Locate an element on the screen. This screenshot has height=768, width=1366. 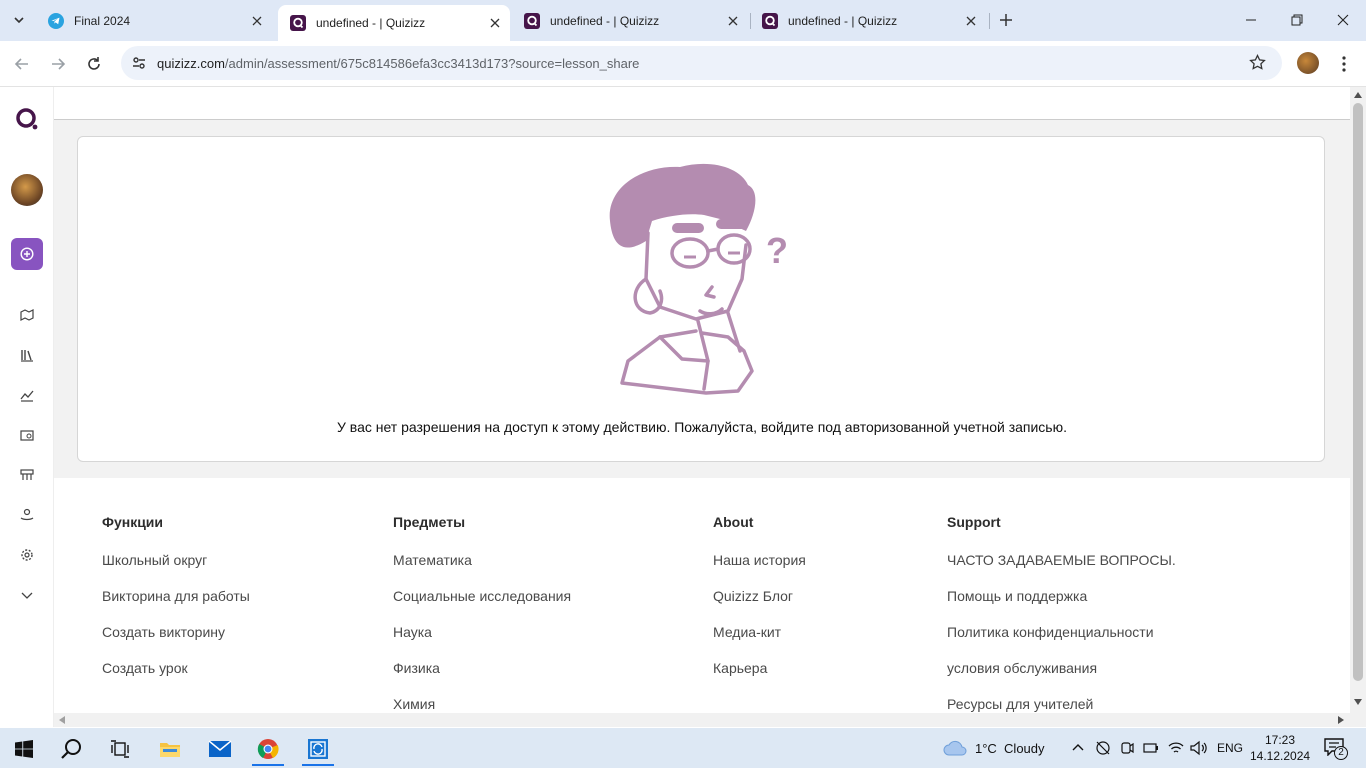
mail-button is located at coordinates (220, 749).